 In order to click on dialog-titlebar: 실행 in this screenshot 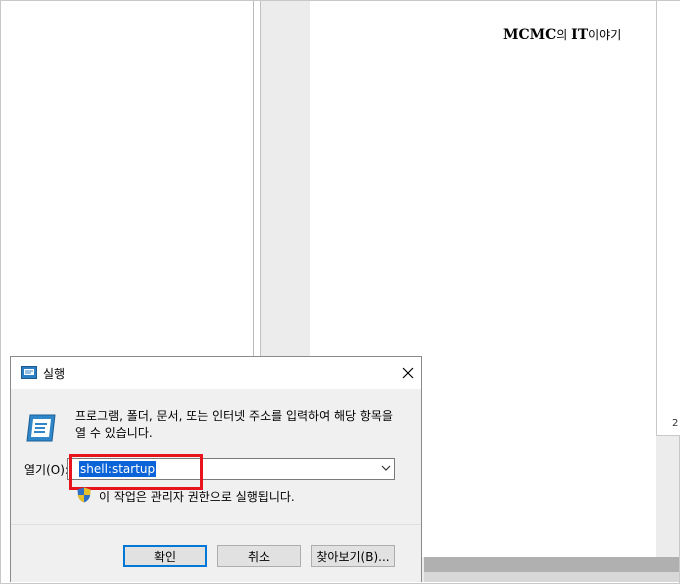, I will do `click(216, 373)`.